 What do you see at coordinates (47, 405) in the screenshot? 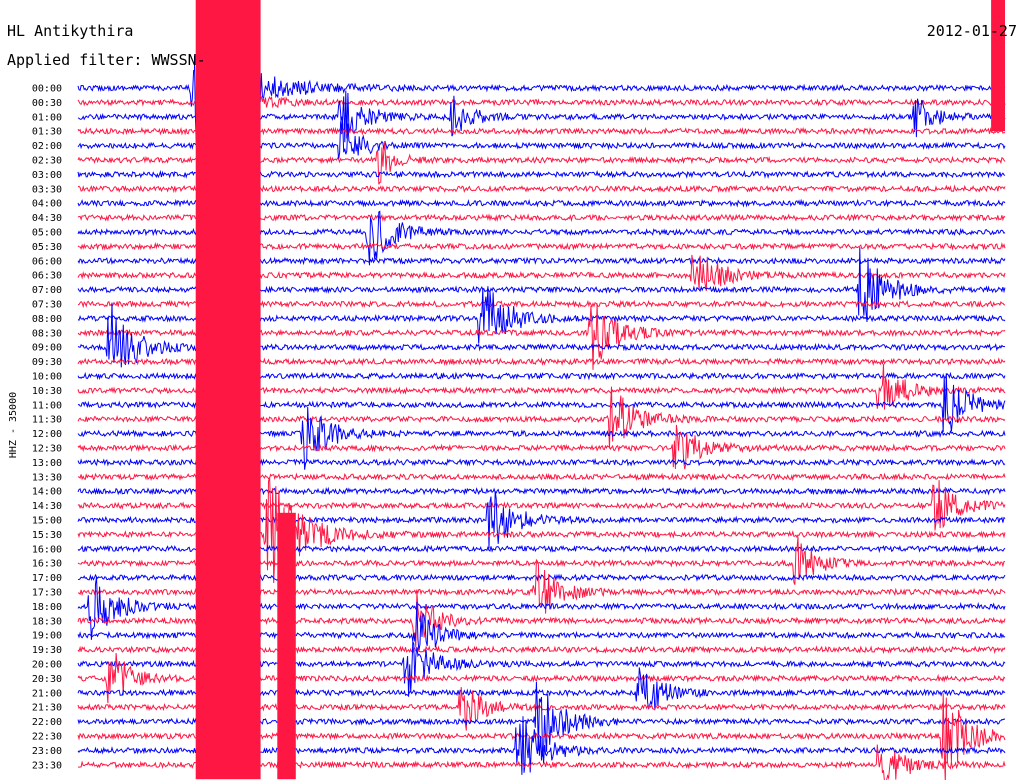
I see `row-label-1100: 11:00` at bounding box center [47, 405].